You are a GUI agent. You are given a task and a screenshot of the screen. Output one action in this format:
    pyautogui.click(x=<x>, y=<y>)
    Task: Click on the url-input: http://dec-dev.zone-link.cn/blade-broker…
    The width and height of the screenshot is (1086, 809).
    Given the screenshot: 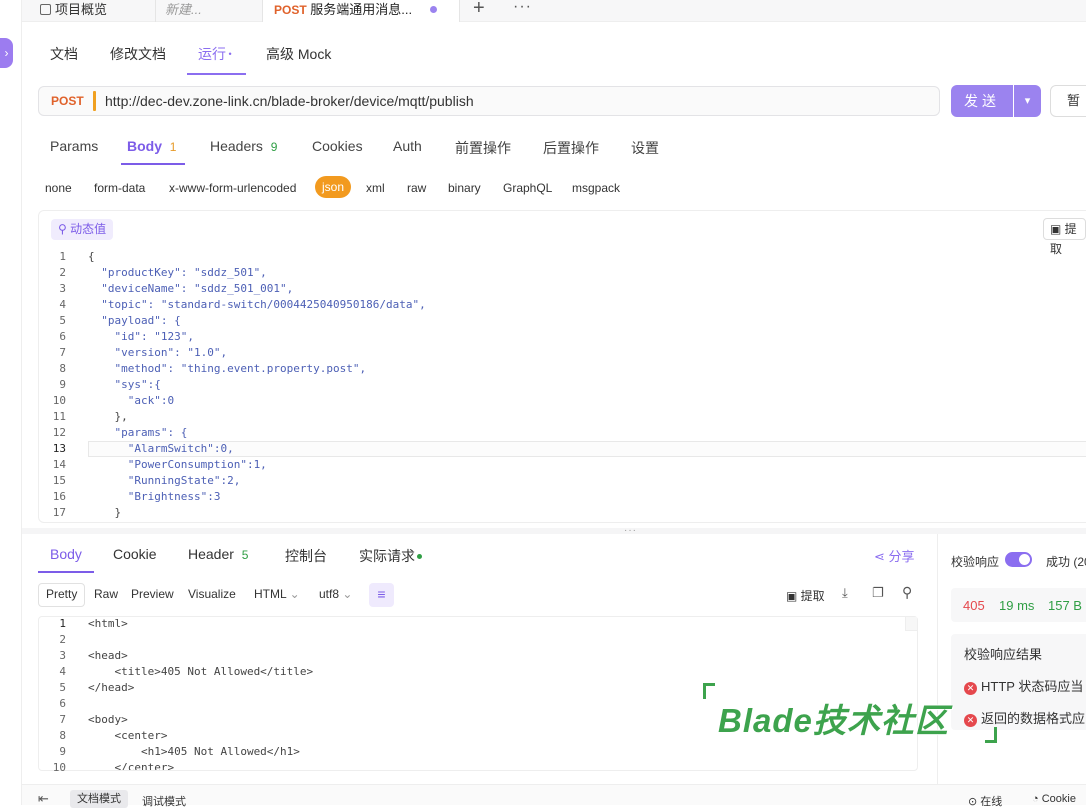 What is the action you would take?
    pyautogui.click(x=289, y=101)
    